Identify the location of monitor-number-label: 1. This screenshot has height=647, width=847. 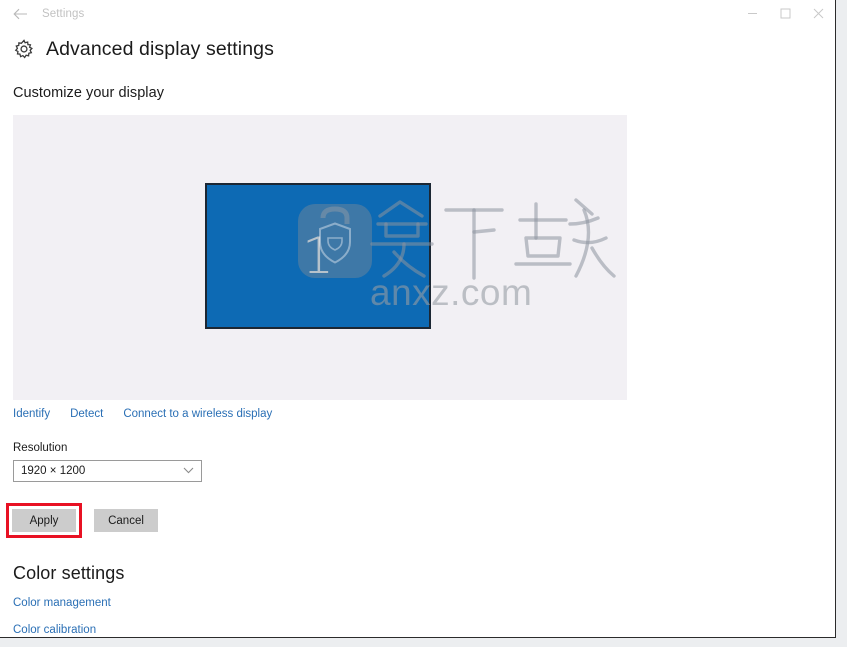
(318, 256).